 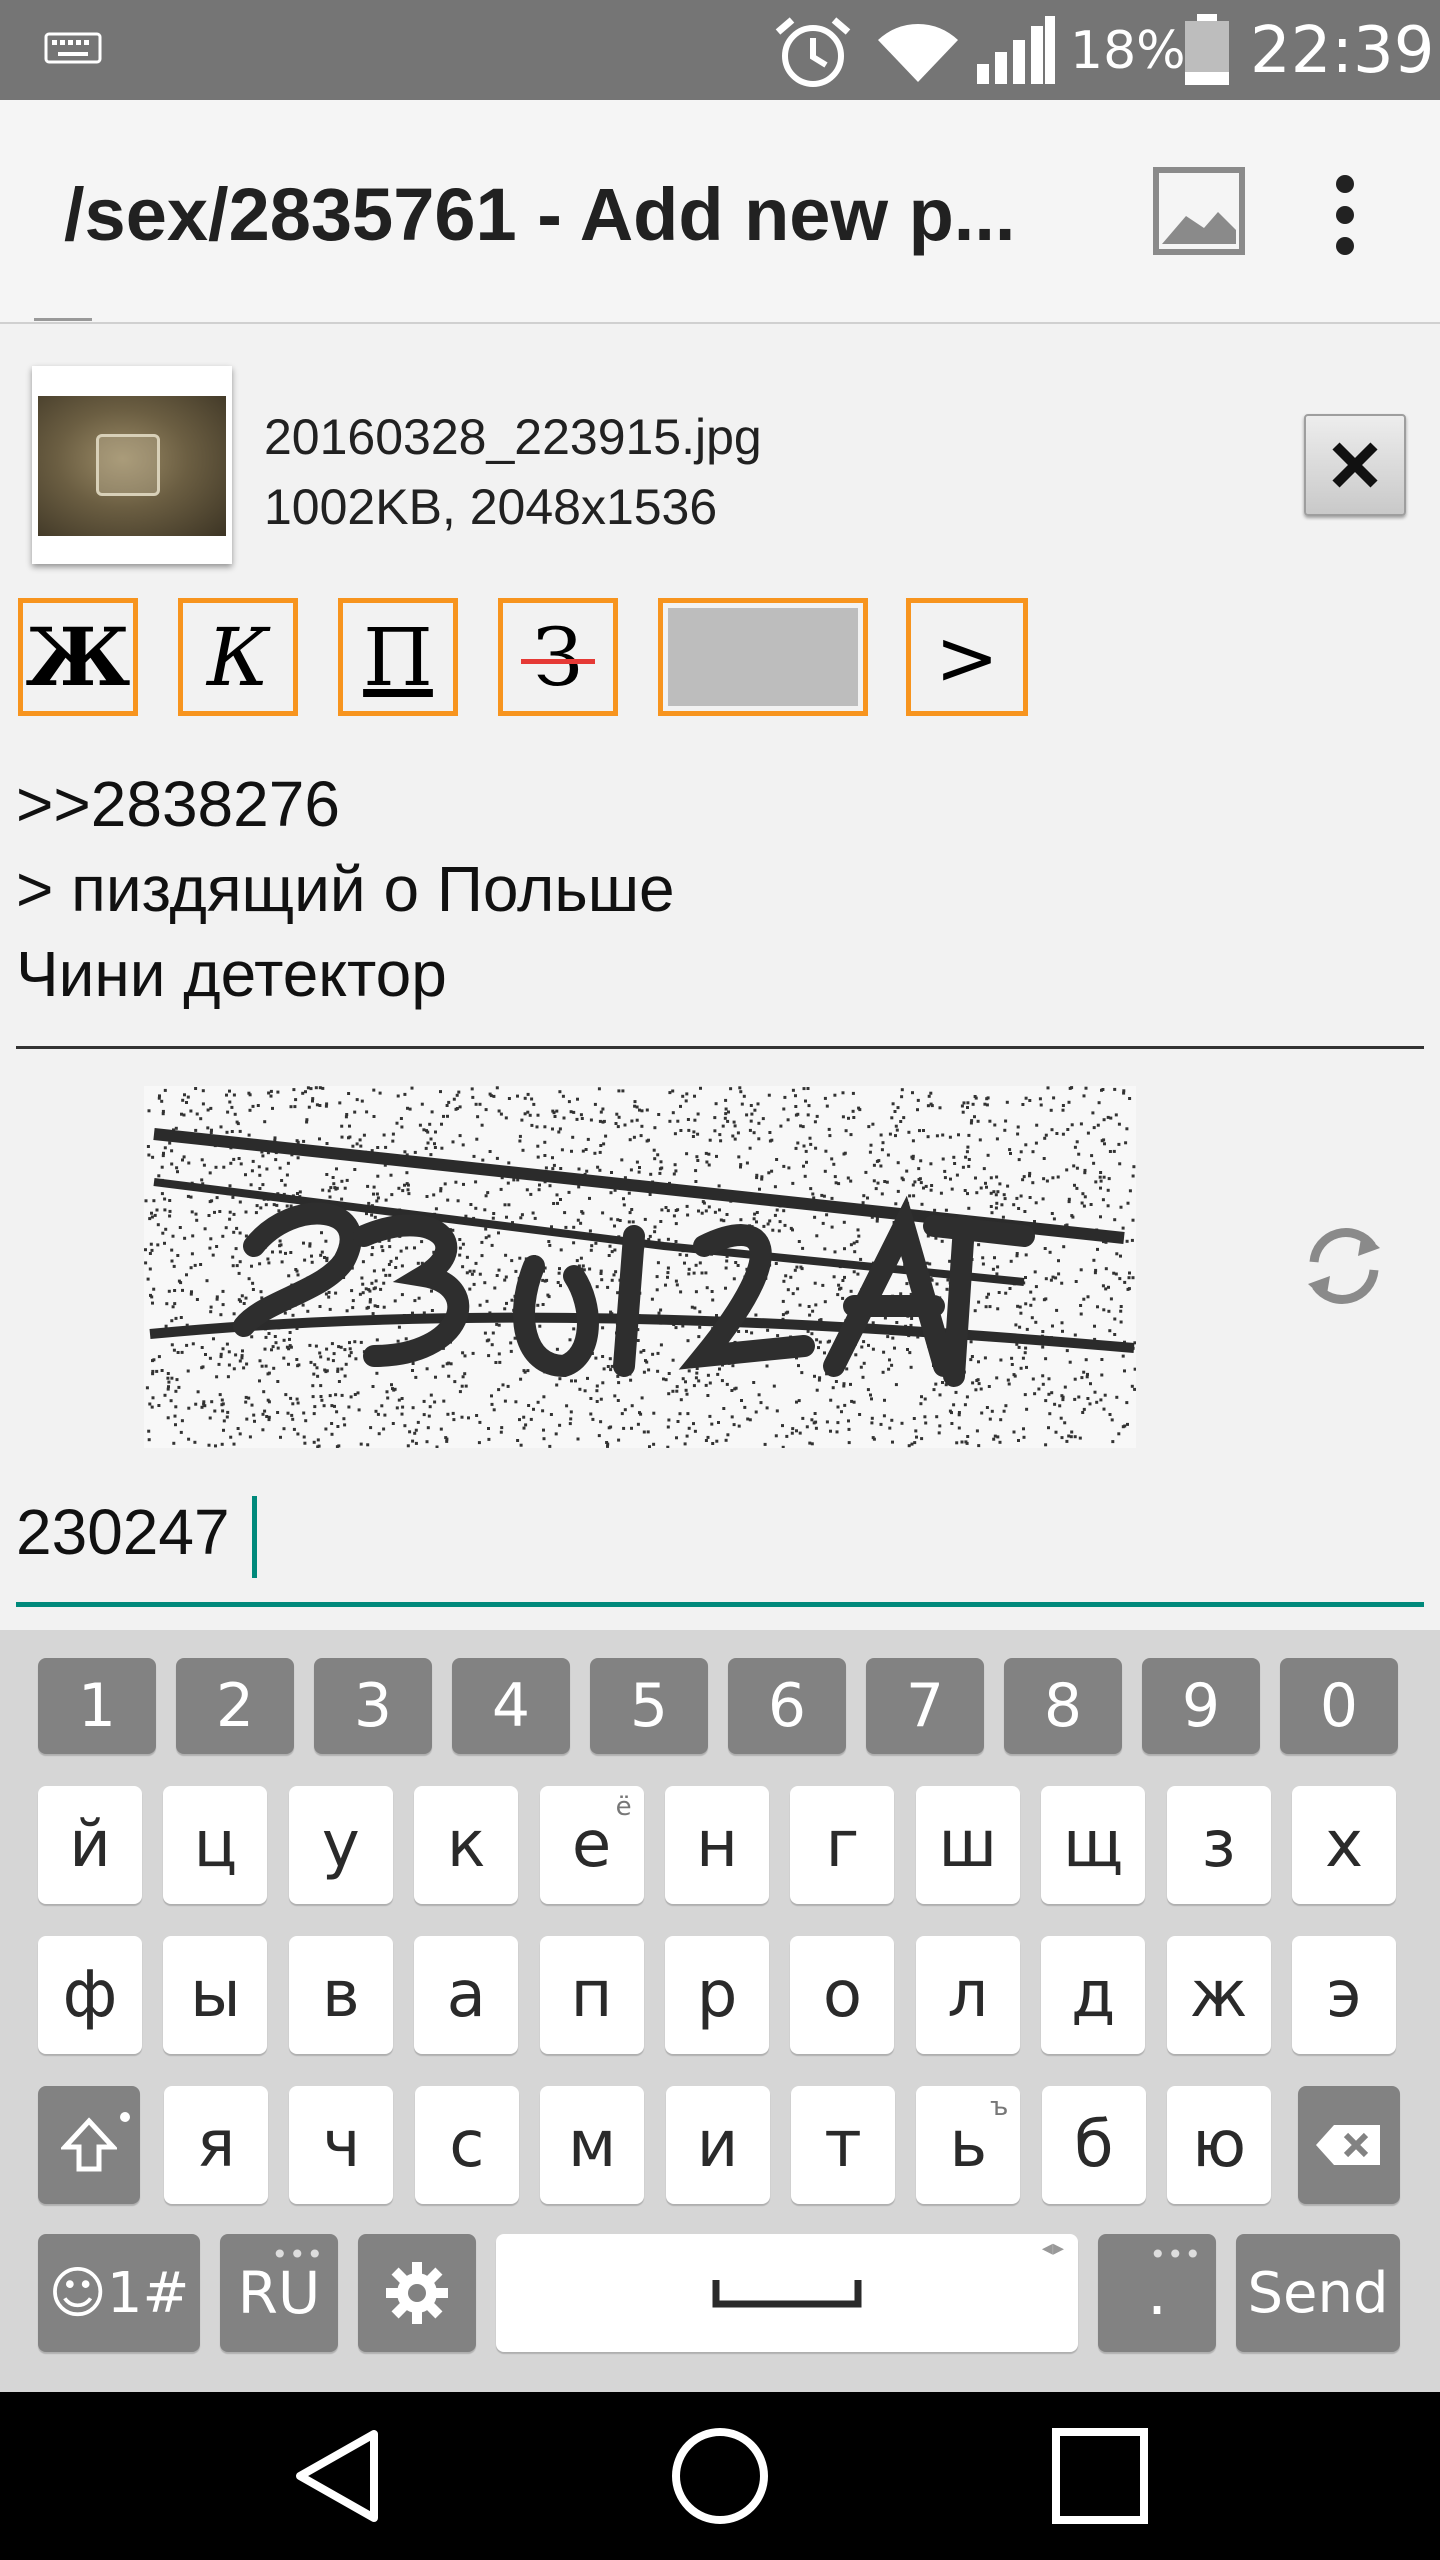 What do you see at coordinates (720, 1549) in the screenshot?
I see `captcha-input: 230247` at bounding box center [720, 1549].